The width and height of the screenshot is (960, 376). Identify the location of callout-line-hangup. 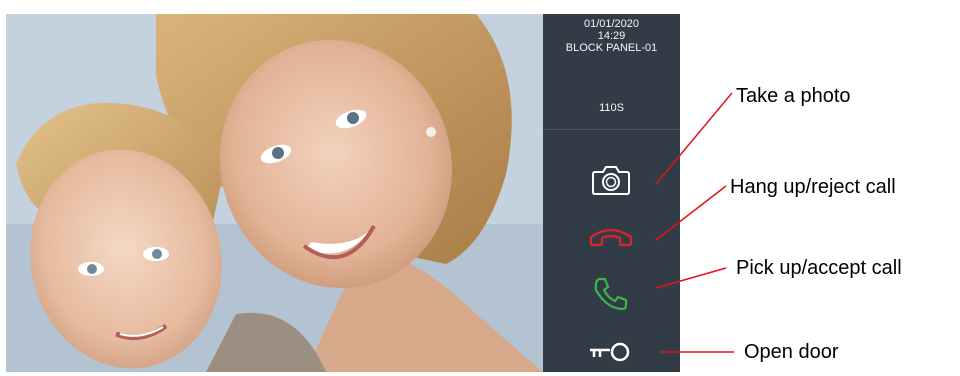
(691, 213).